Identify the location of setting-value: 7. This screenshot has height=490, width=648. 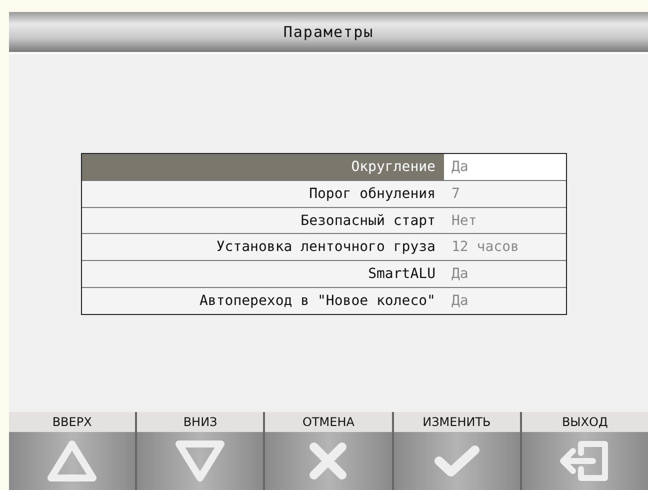
(455, 194).